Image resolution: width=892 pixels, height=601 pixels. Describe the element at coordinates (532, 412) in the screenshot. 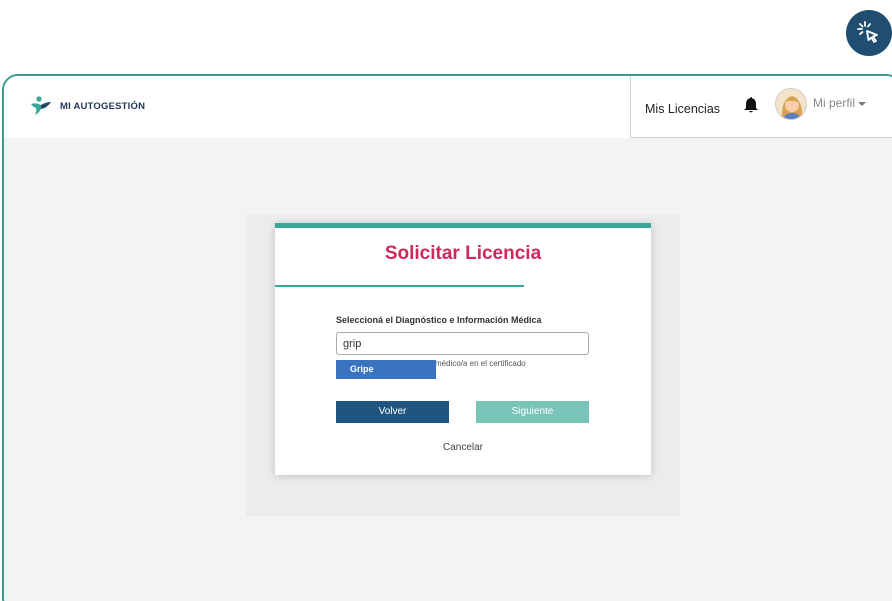

I see `next-button: Siguiente` at that location.